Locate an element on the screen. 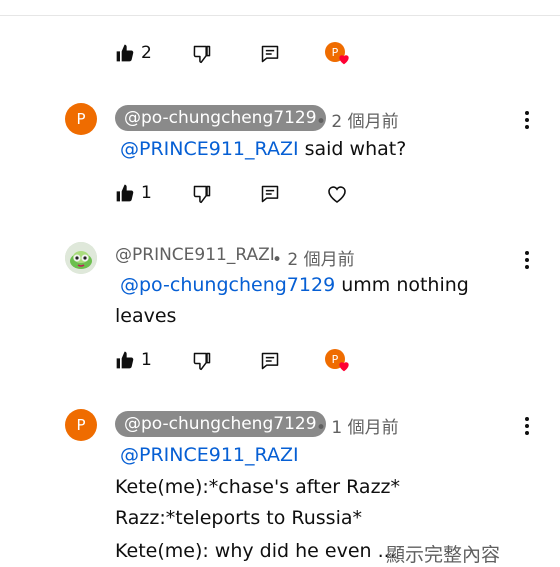 Image resolution: width=560 pixels, height=567 pixels. comment-text: @PRINCE911_RAZI said what? is located at coordinates (263, 149).